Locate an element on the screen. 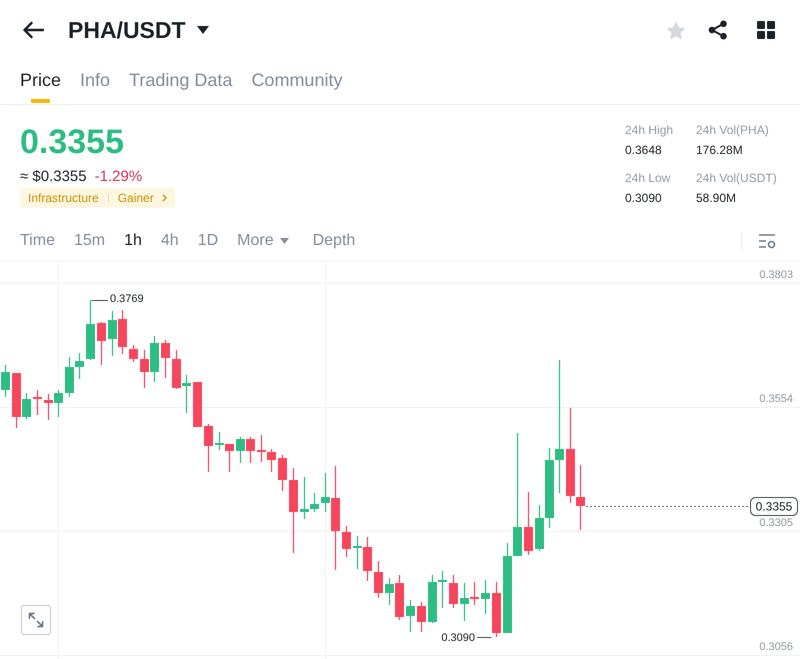 This screenshot has width=800, height=659. stat-label: 24h Low is located at coordinates (648, 178).